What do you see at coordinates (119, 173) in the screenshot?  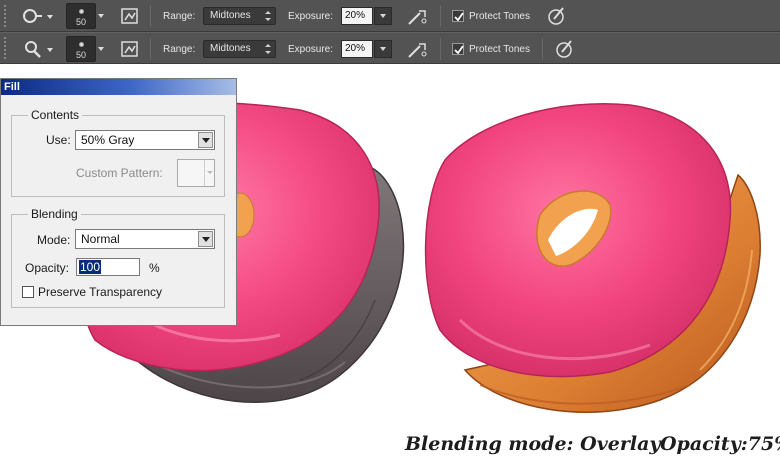 I see `custom-pattern-label: Custom Pattern:` at bounding box center [119, 173].